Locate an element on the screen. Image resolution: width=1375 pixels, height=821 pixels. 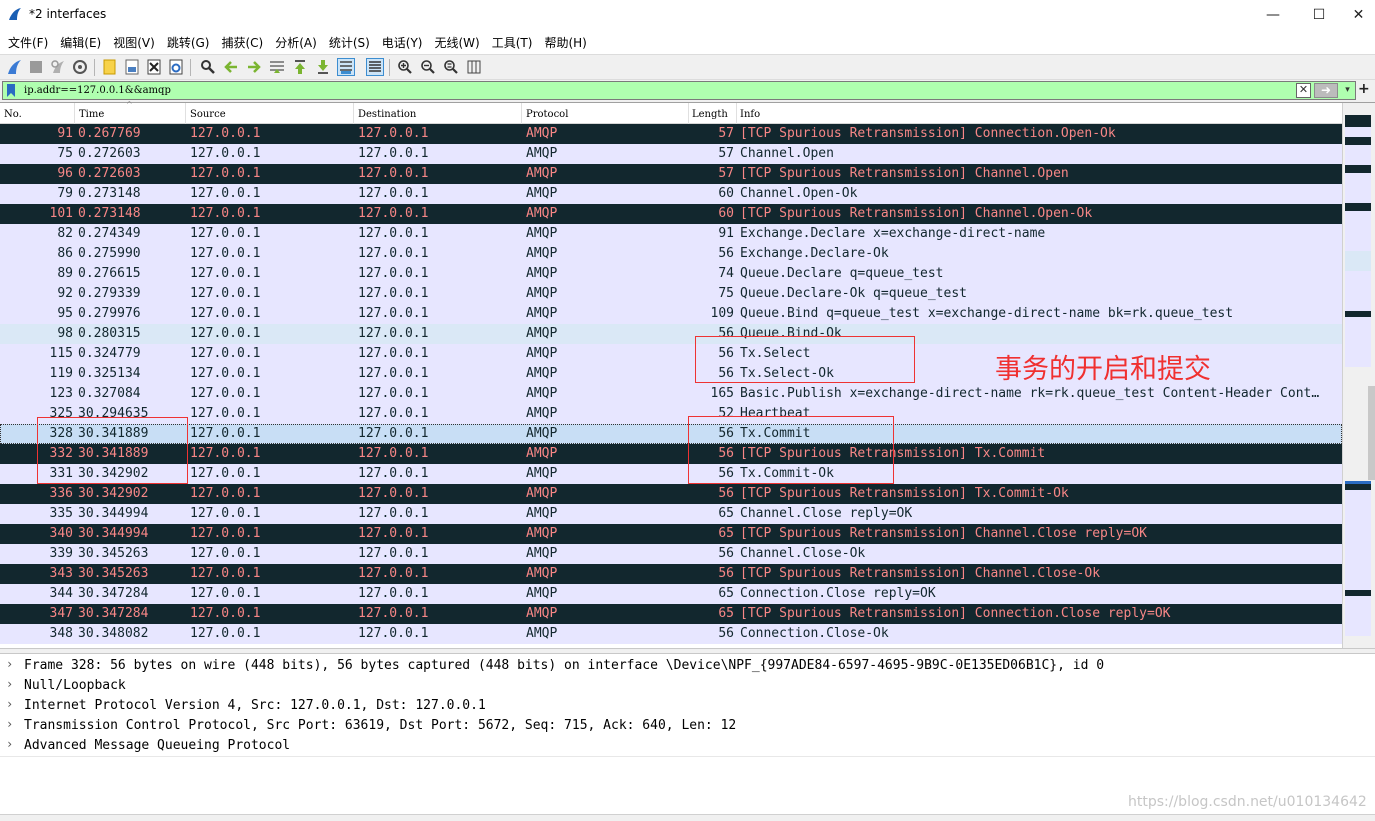
menu-go: 跳转(G) is located at coordinates (190, 42).